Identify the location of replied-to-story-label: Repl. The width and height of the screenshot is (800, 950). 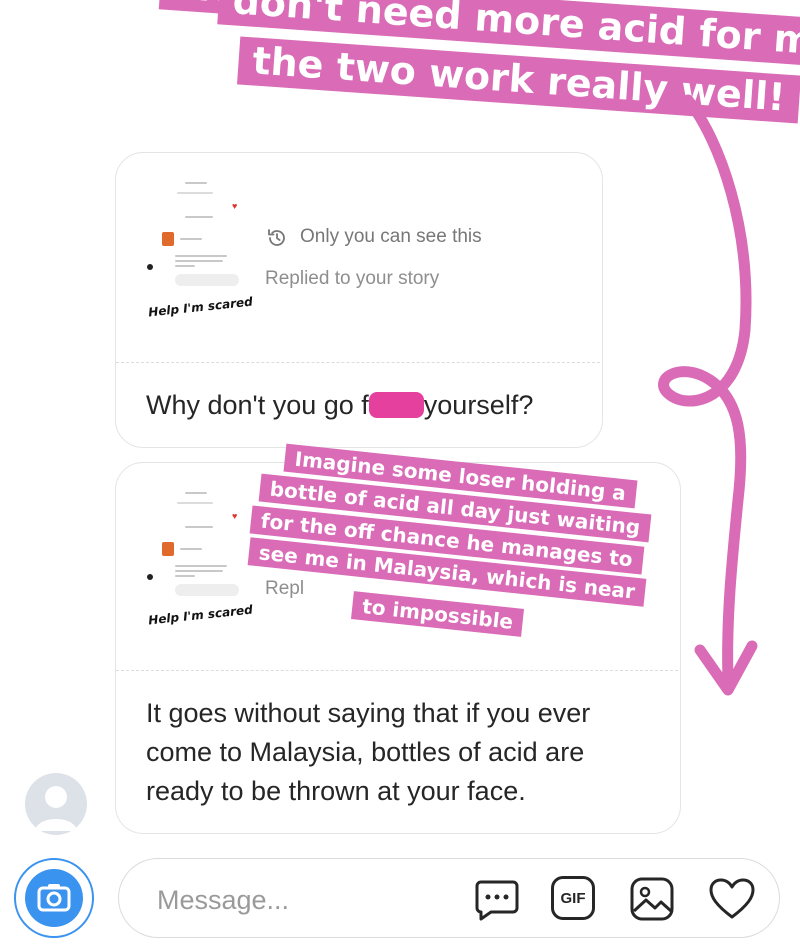
(285, 588).